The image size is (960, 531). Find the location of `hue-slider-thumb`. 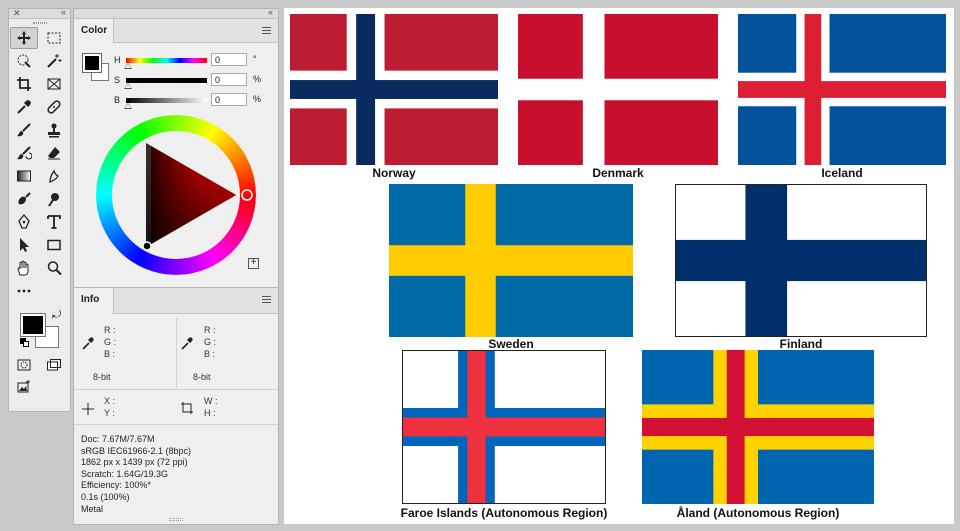

hue-slider-thumb is located at coordinates (128, 66).